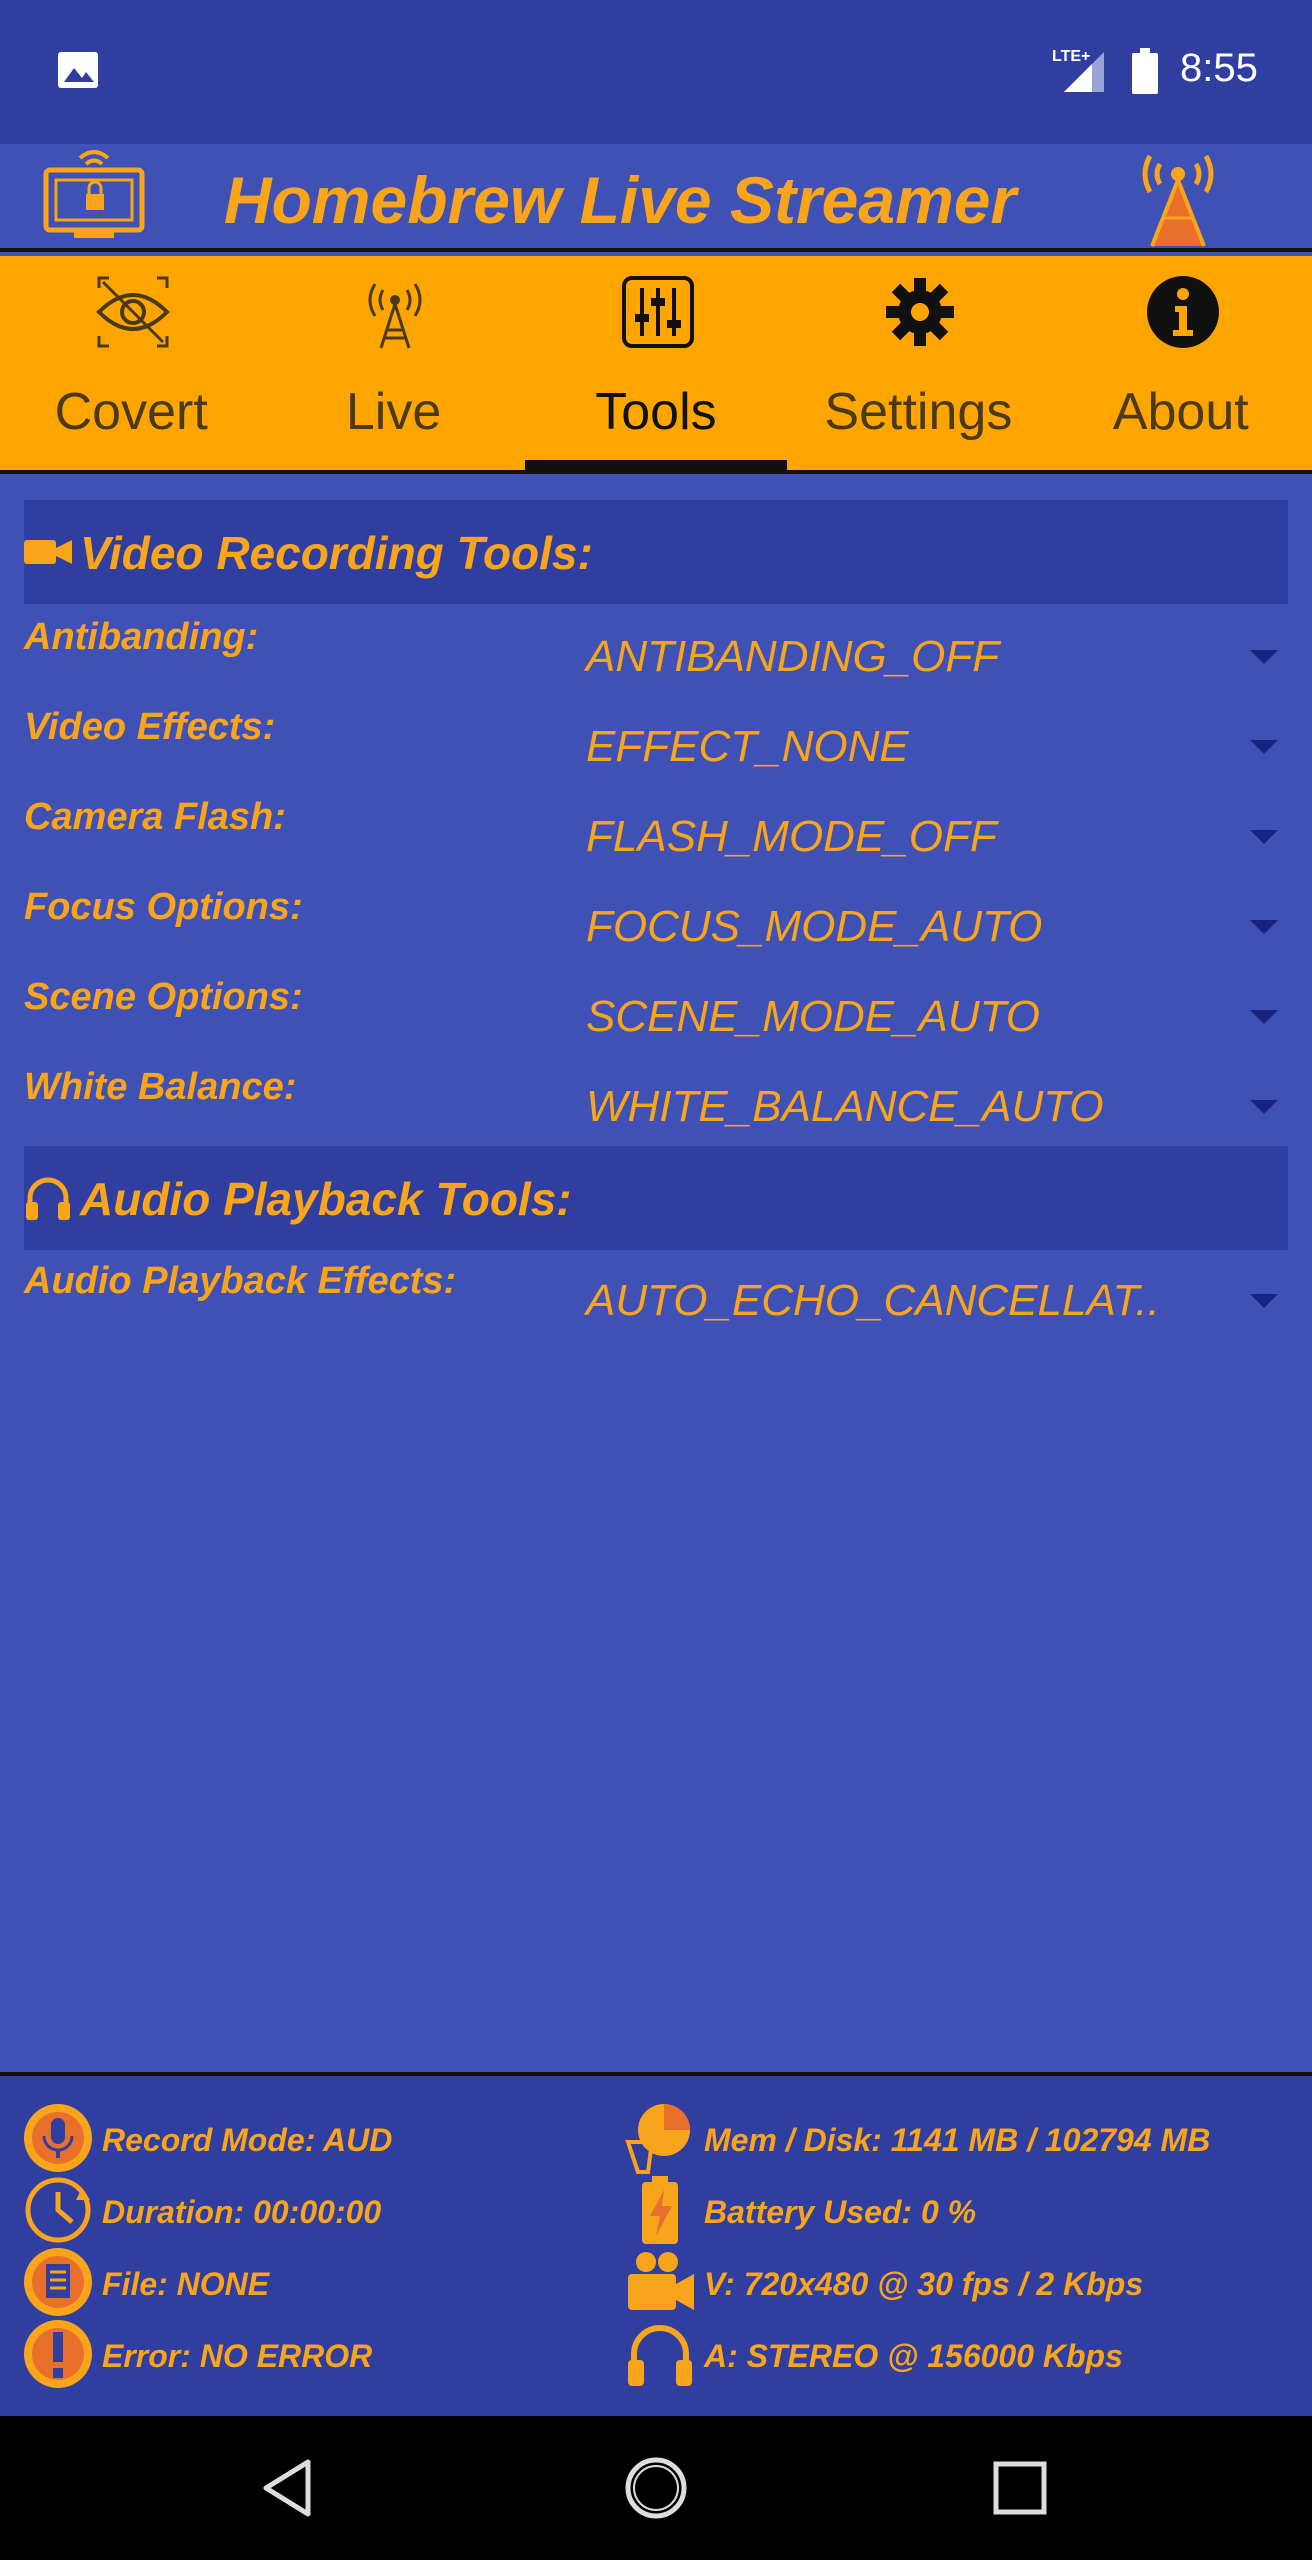 The width and height of the screenshot is (1312, 2560). I want to click on tab-label: Tools, so click(656, 412).